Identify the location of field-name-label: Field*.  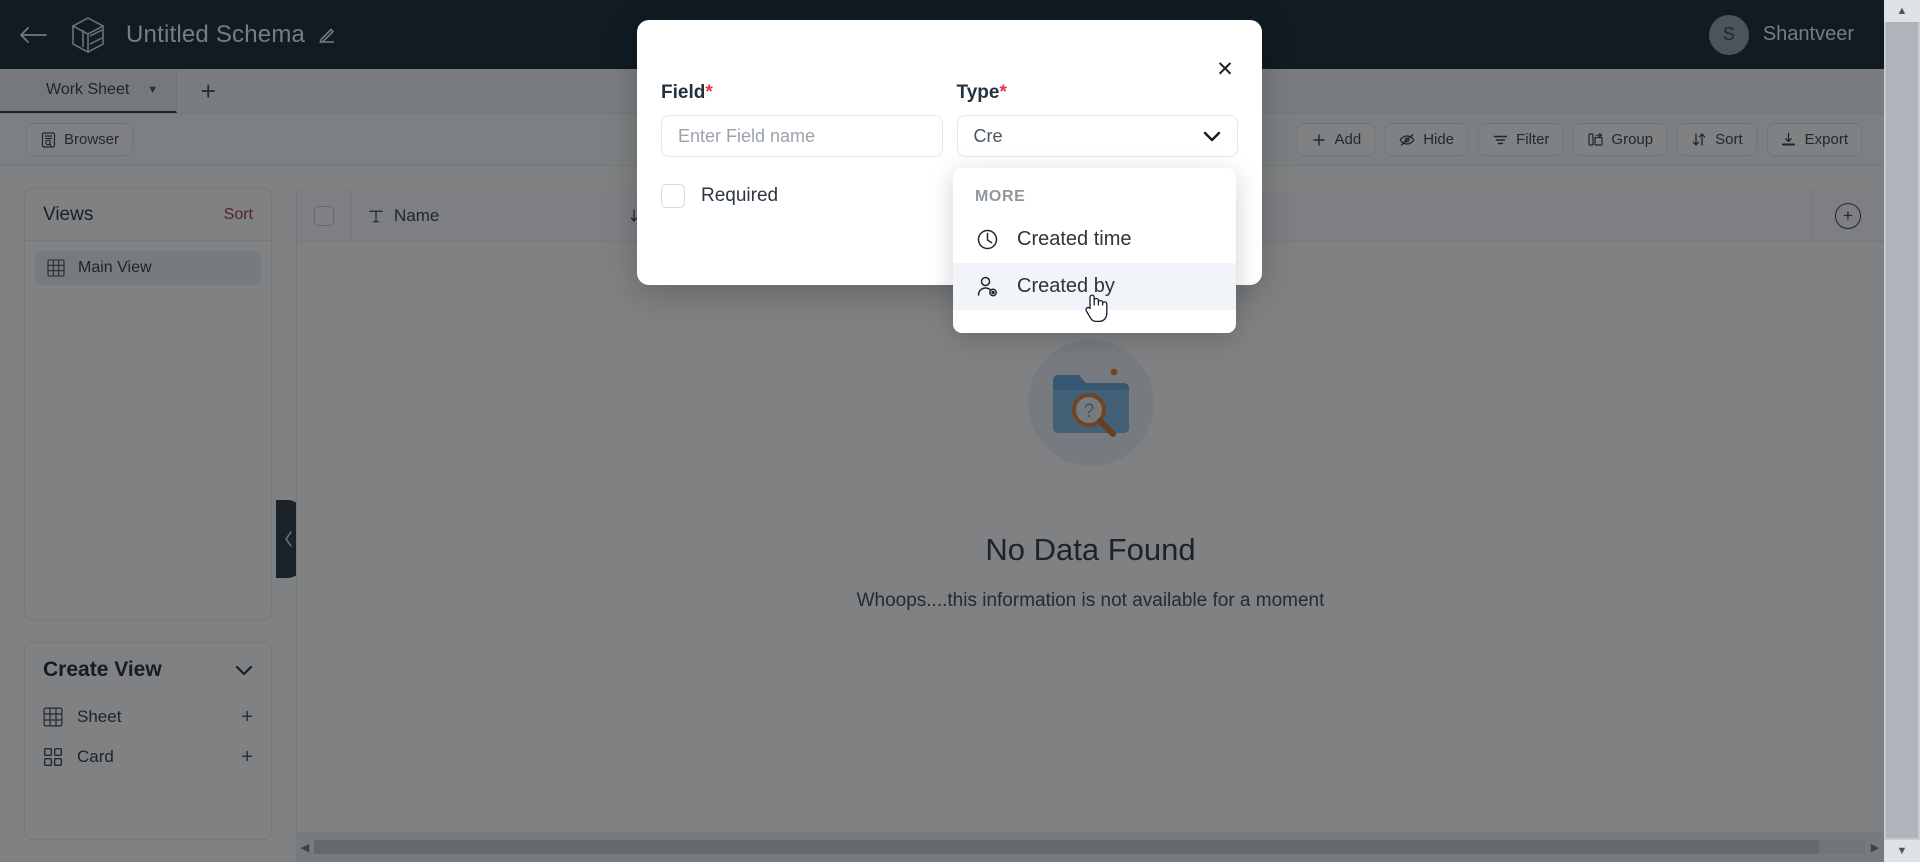
(802, 93).